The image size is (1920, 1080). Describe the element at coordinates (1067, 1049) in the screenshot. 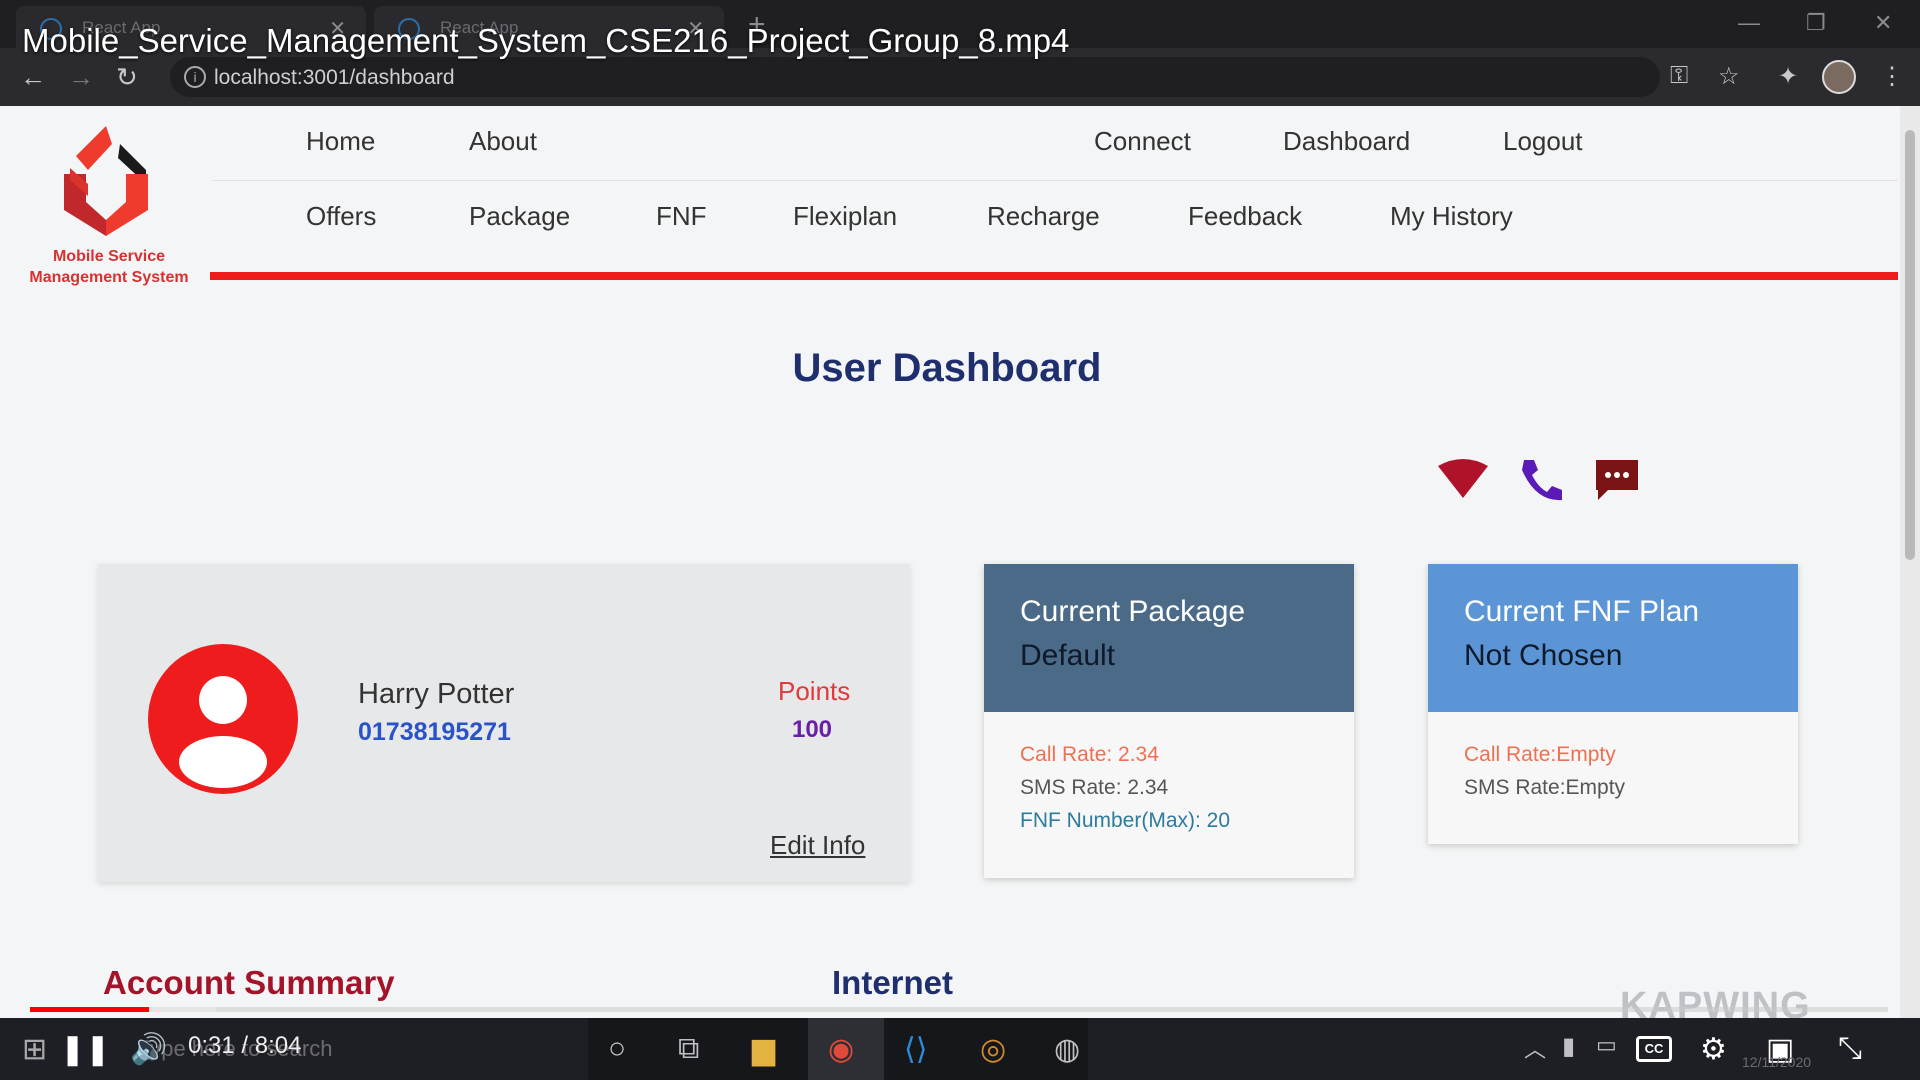

I see `obs-icon: ◍` at that location.